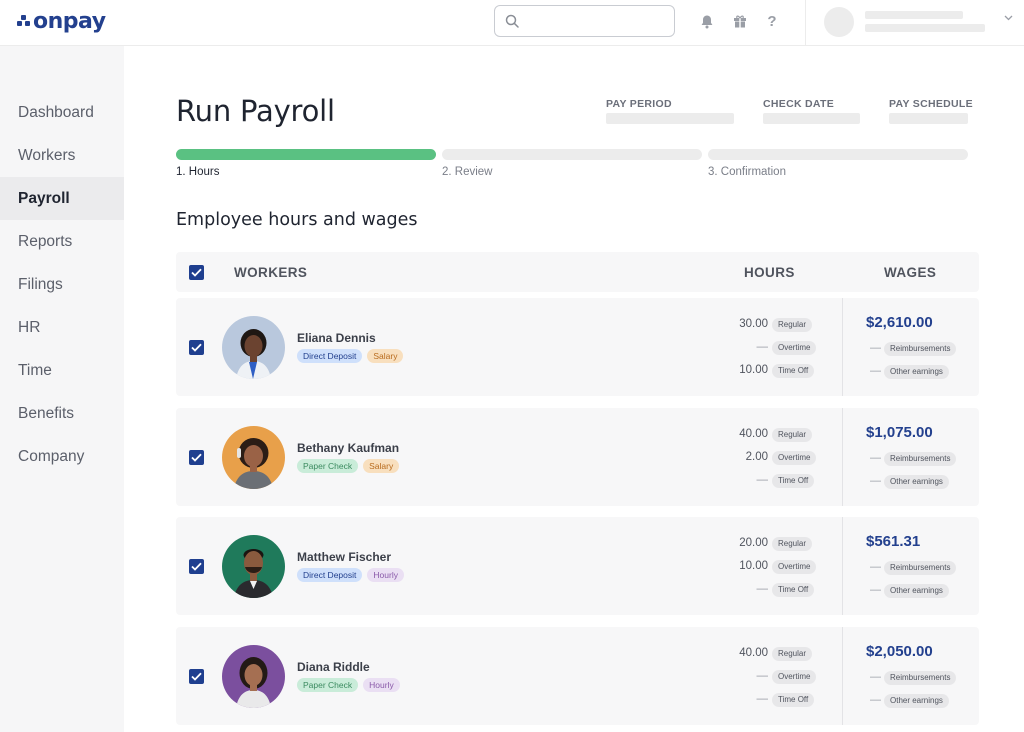  What do you see at coordinates (62, 155) in the screenshot?
I see `sidebar-item-workers: Workers` at bounding box center [62, 155].